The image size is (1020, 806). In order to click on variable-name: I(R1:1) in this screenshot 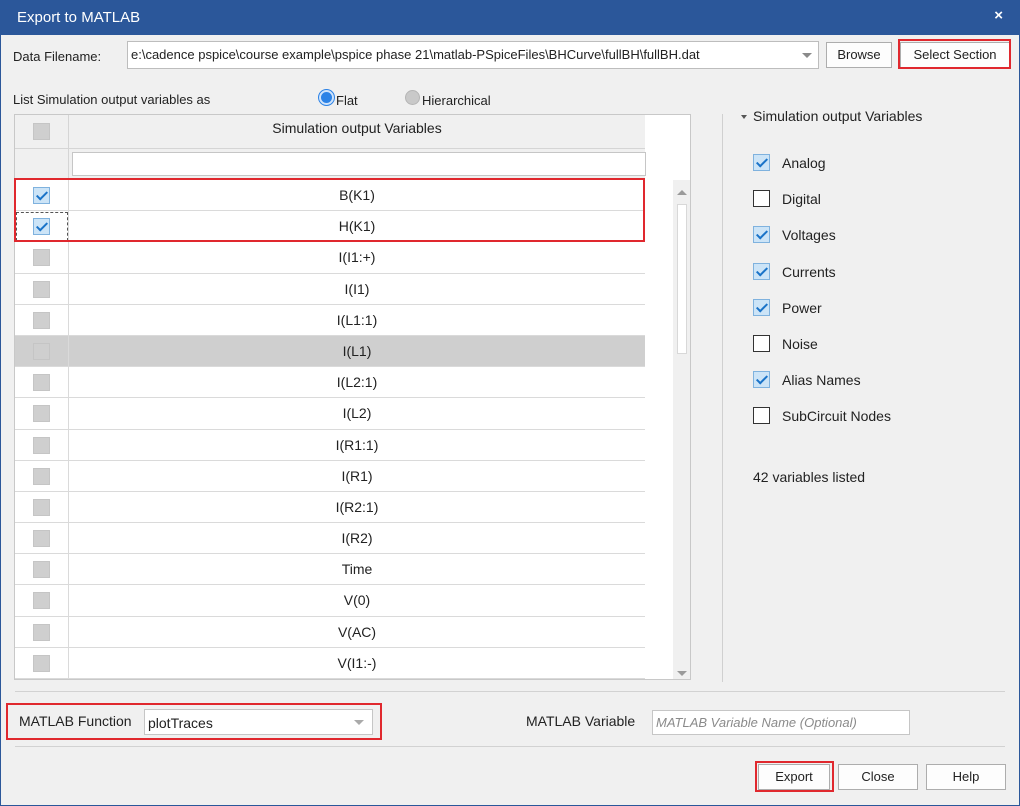, I will do `click(357, 444)`.